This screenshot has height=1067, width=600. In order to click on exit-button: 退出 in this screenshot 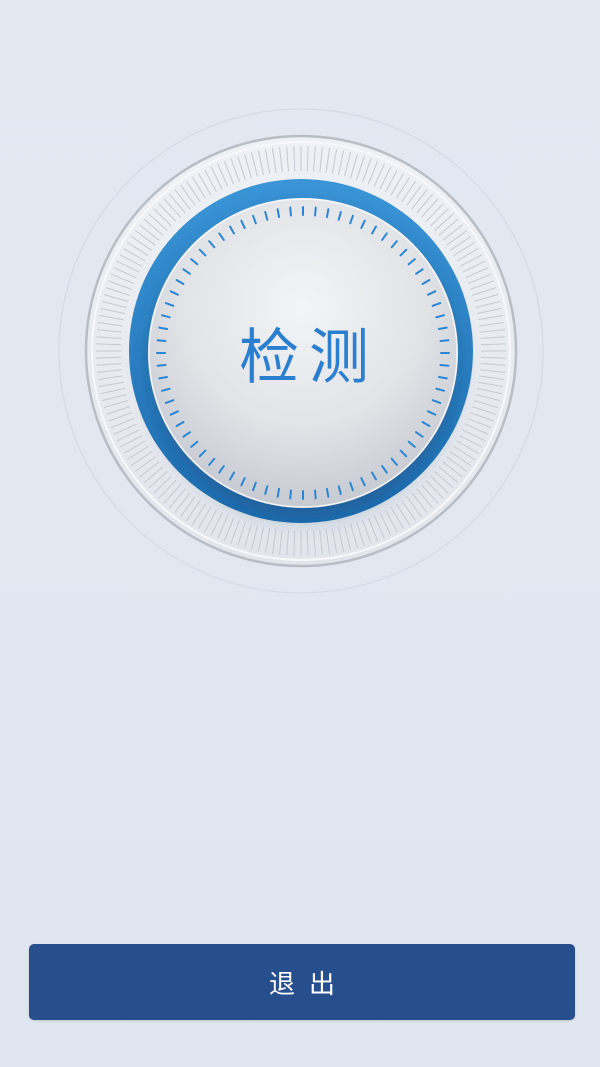, I will do `click(302, 982)`.